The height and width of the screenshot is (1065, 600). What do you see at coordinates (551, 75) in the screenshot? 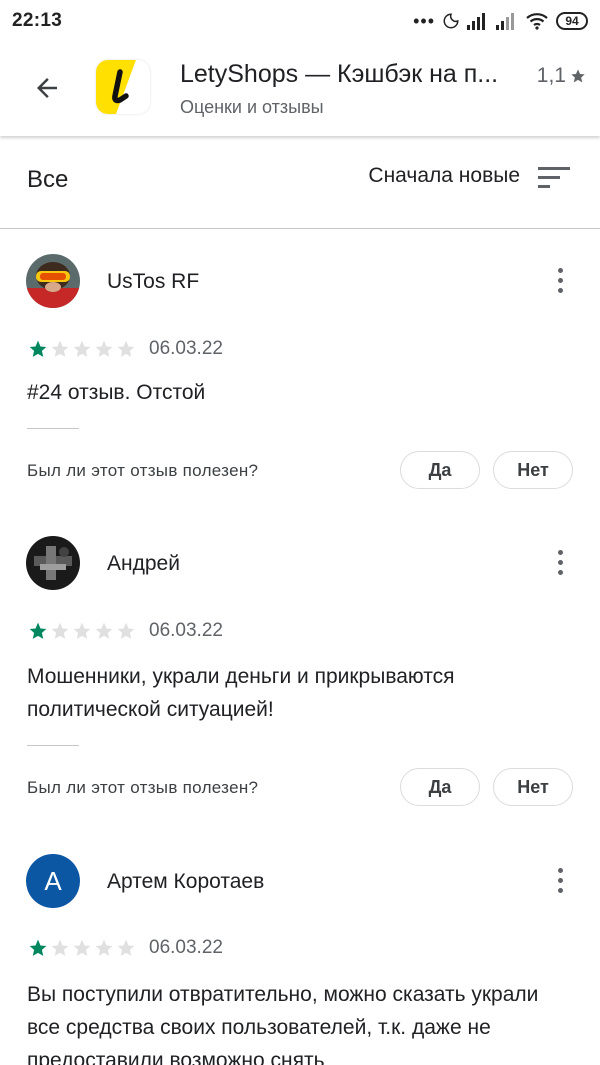
I see `app-rating-value: 1,1` at bounding box center [551, 75].